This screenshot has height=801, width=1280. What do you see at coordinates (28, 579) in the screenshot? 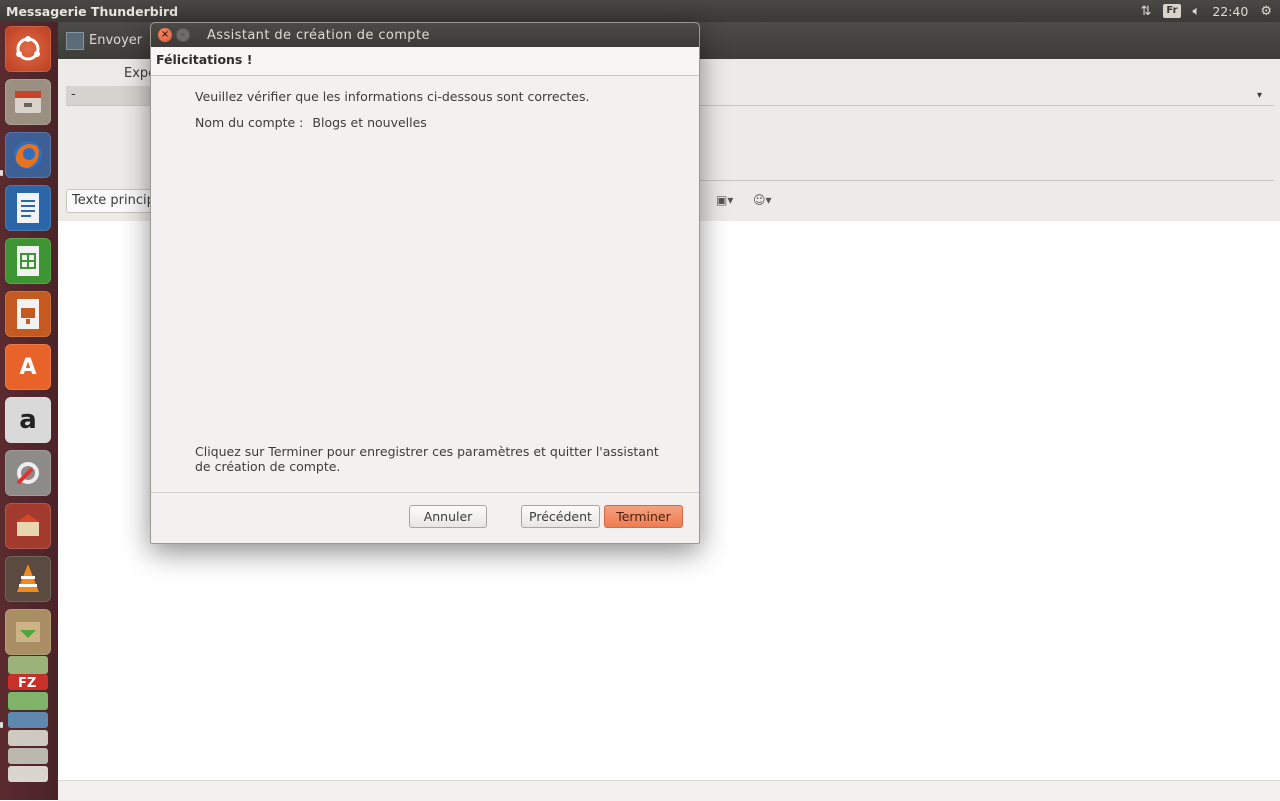
I see `vlc-icon` at bounding box center [28, 579].